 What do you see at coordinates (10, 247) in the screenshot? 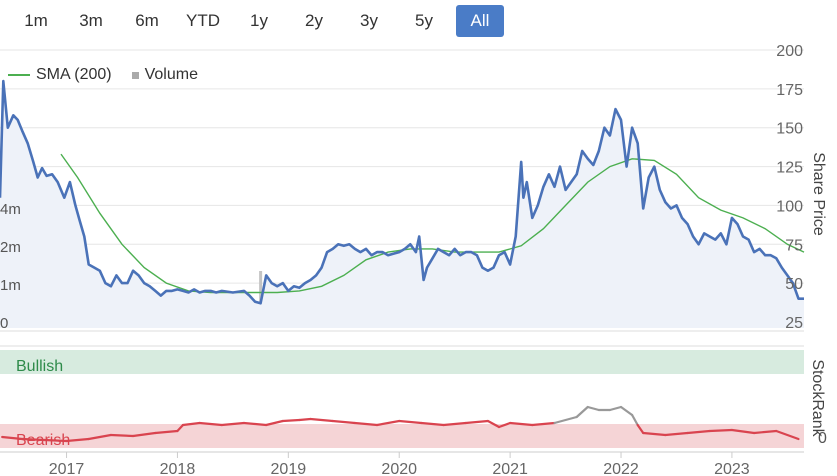
I see `volume-tick-label: 2m` at bounding box center [10, 247].